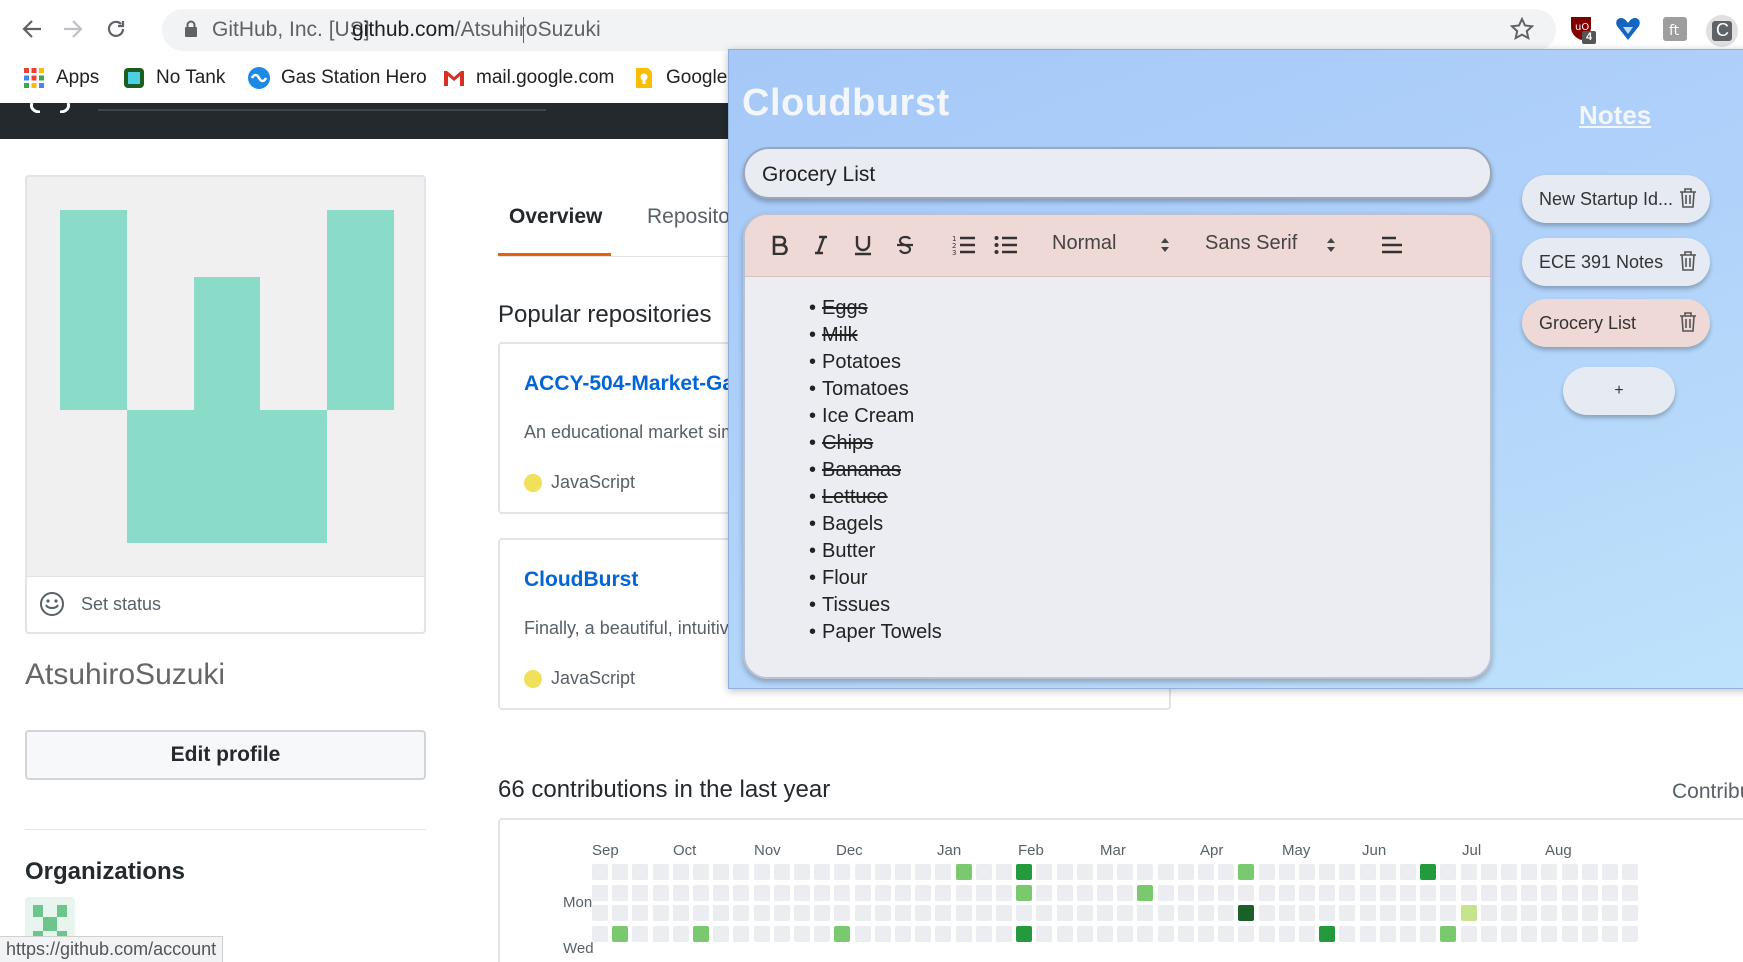  I want to click on identicon-avatar, so click(225, 376).